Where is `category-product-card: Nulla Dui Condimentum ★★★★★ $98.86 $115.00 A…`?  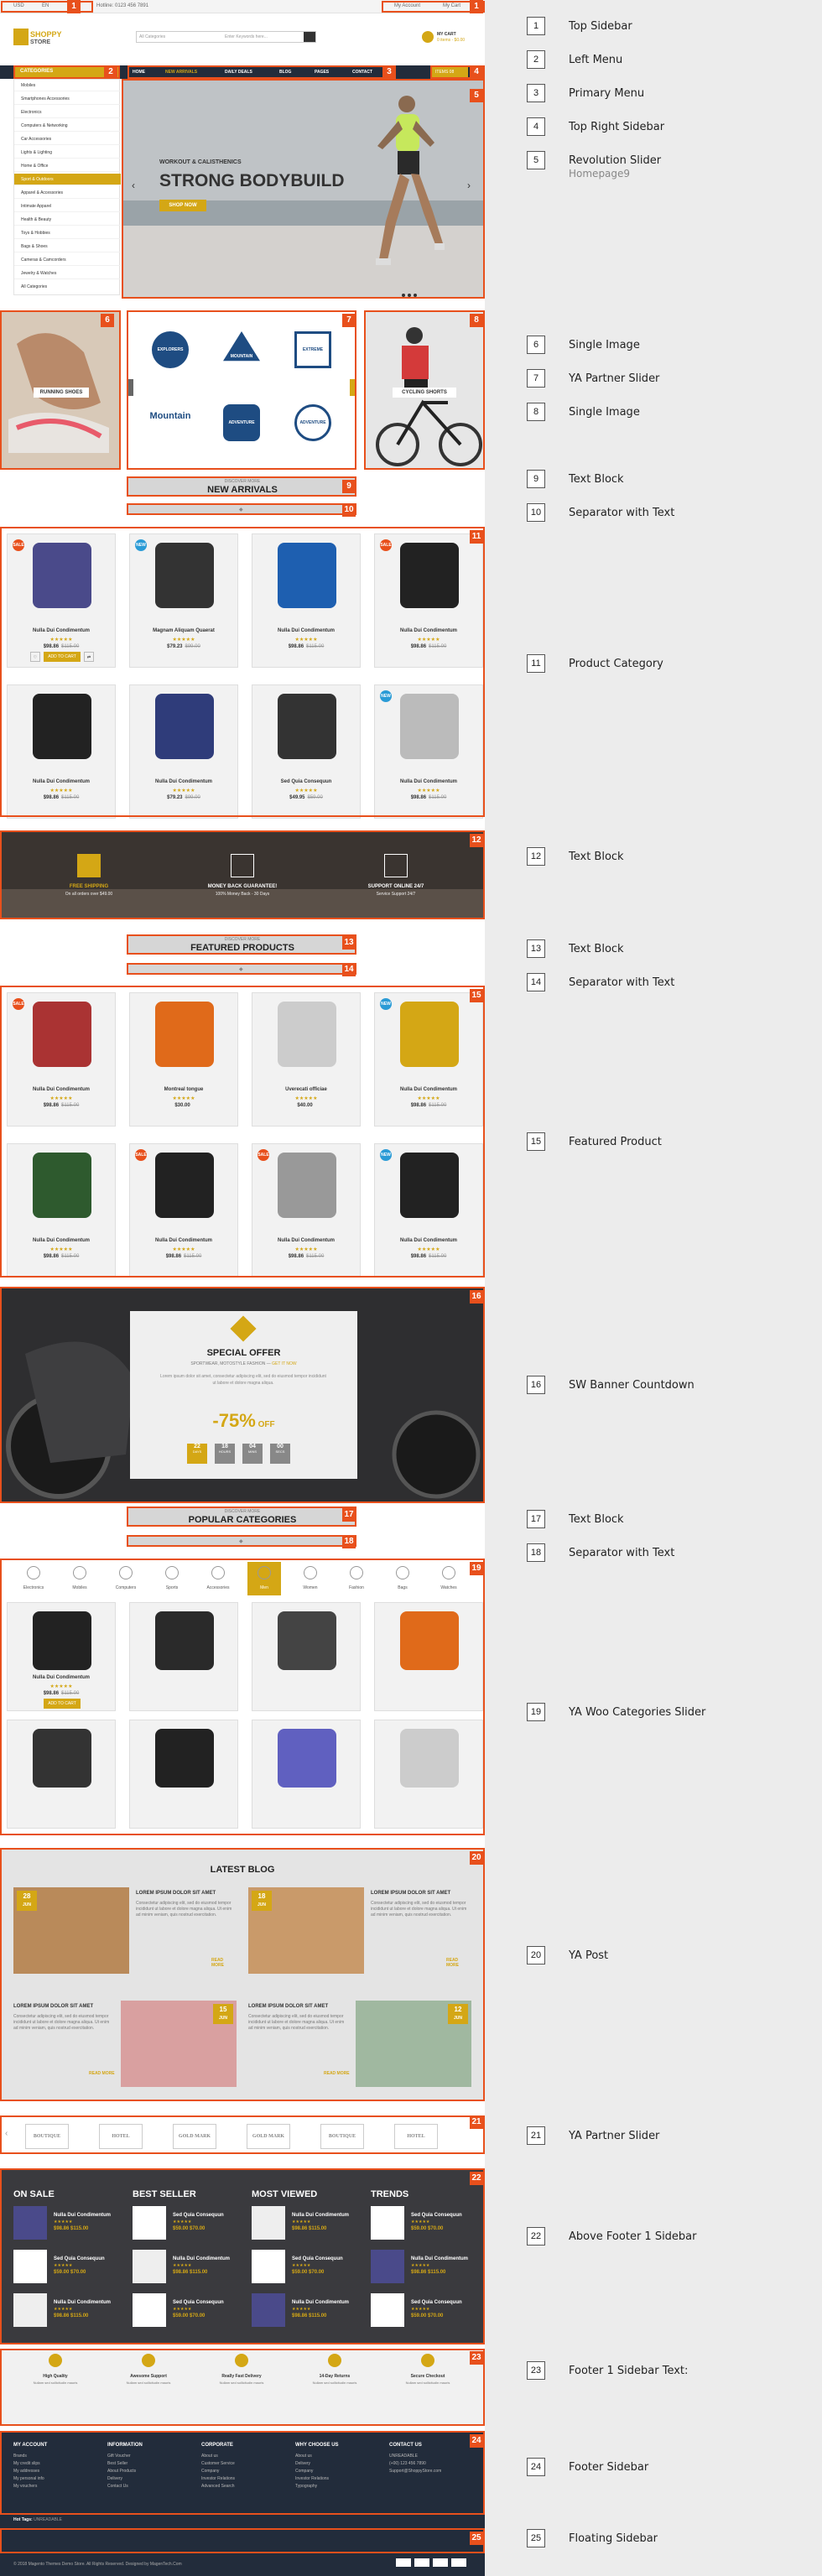
category-product-card: Nulla Dui Condimentum ★★★★★ $98.86 $115.00 A… is located at coordinates (61, 1656).